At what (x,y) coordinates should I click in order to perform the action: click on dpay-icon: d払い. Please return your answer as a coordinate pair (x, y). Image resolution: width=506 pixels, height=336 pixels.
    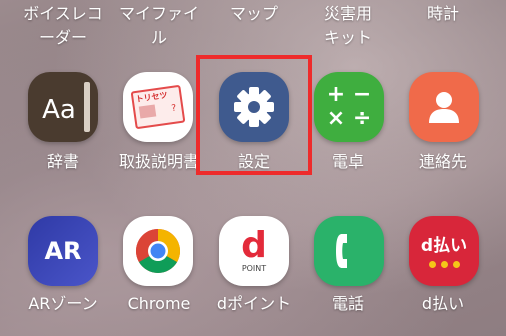
    Looking at the image, I should click on (444, 245).